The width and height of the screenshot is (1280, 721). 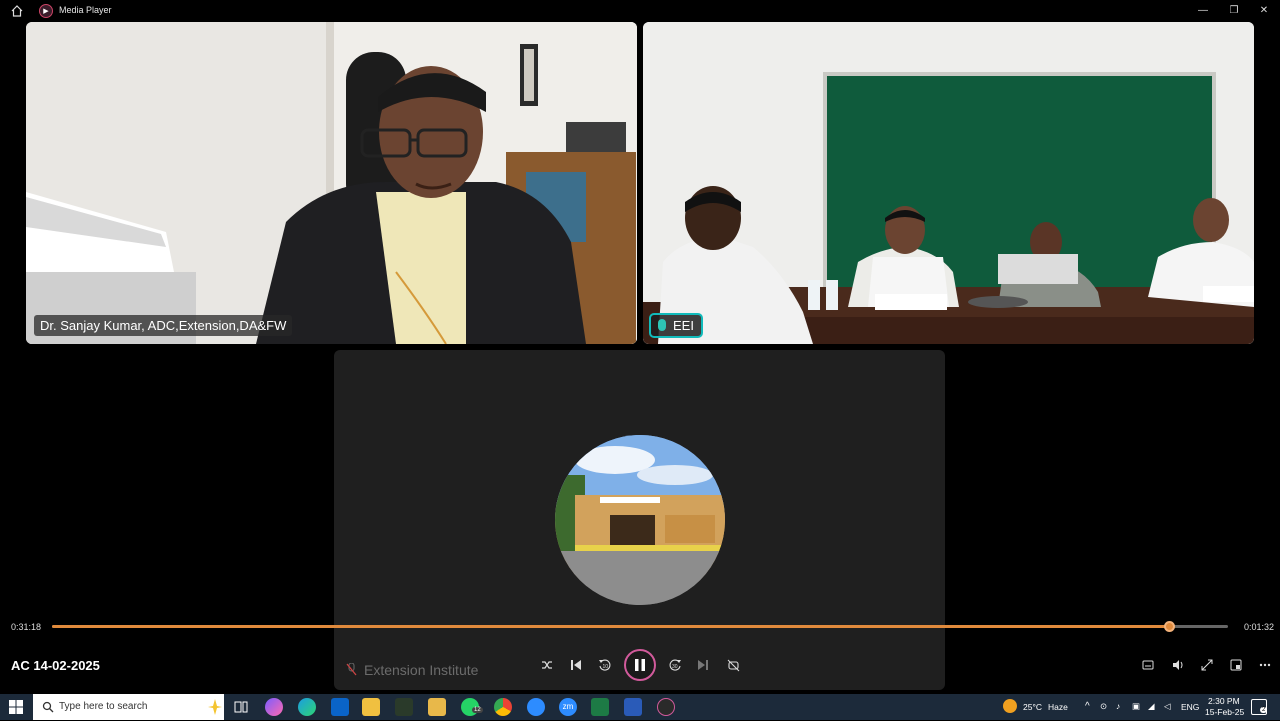 I want to click on media-player-icon: ▶, so click(x=46, y=11).